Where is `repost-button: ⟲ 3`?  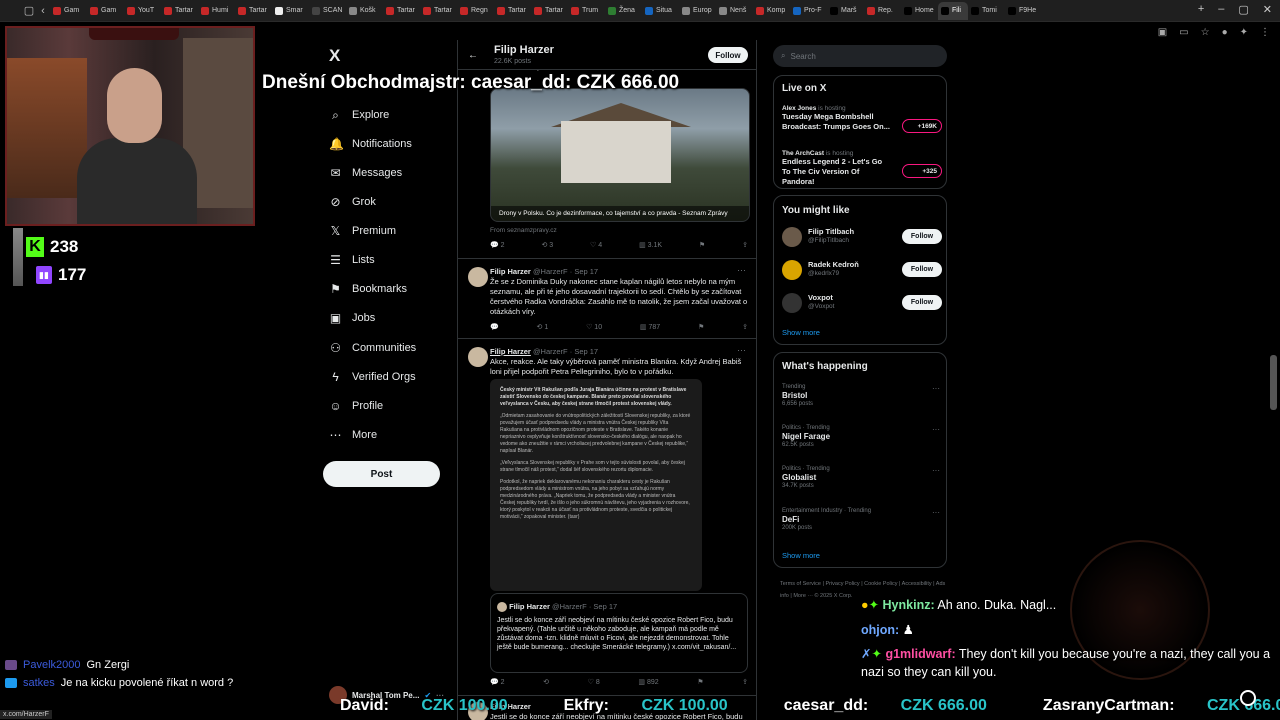 repost-button: ⟲ 3 is located at coordinates (547, 245).